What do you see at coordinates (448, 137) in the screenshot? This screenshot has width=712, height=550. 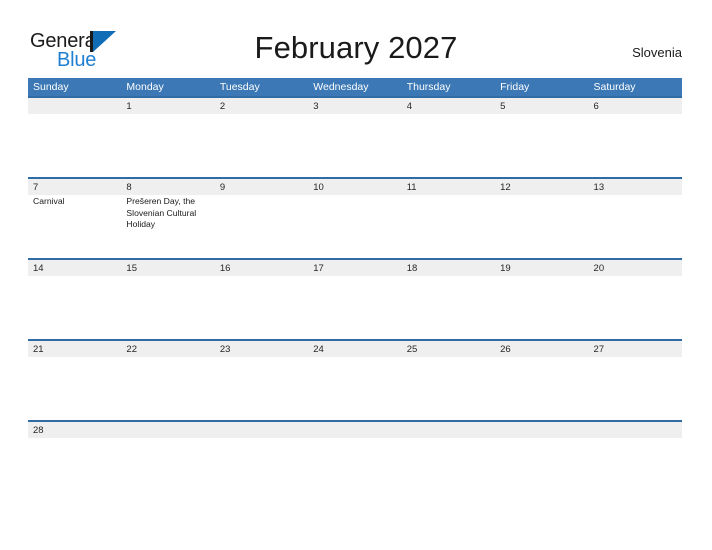 I see `day-cell: 4` at bounding box center [448, 137].